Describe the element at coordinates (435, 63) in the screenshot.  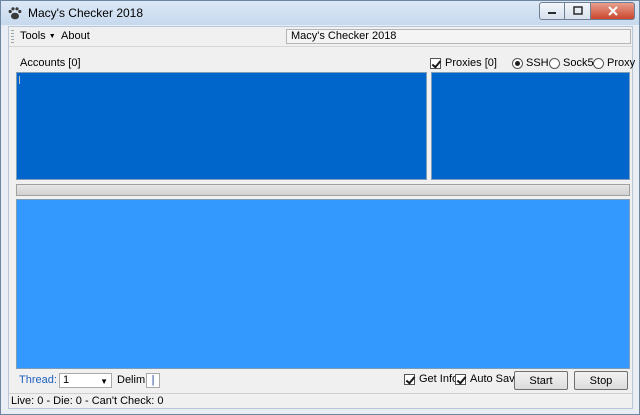
I see `proxies-checkbox` at that location.